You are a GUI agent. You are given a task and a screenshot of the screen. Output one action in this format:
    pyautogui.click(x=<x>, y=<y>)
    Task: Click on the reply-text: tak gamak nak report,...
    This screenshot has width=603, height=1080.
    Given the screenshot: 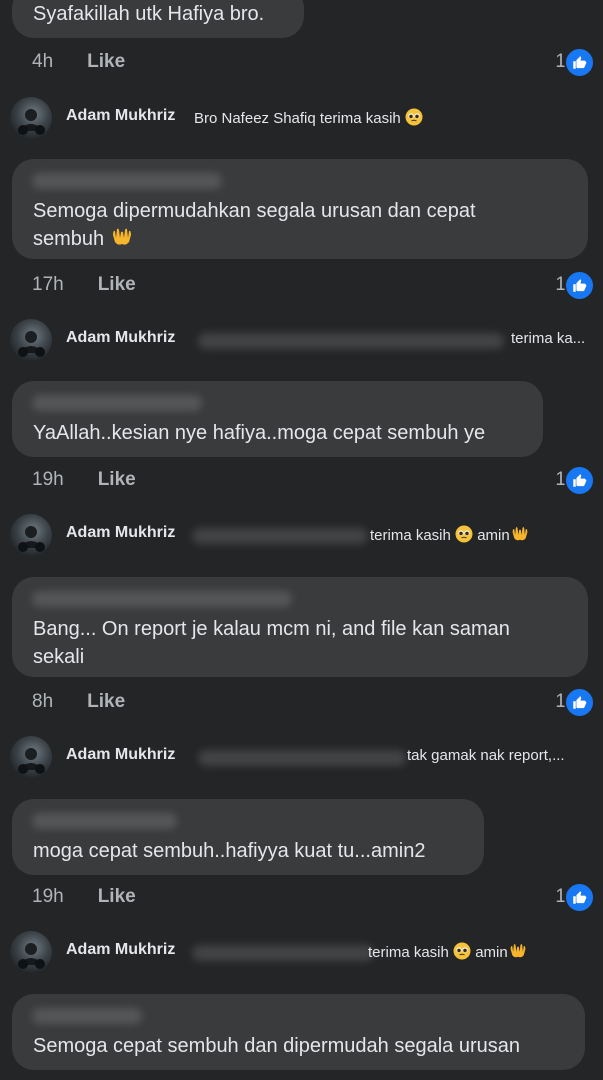 What is the action you would take?
    pyautogui.click(x=486, y=755)
    